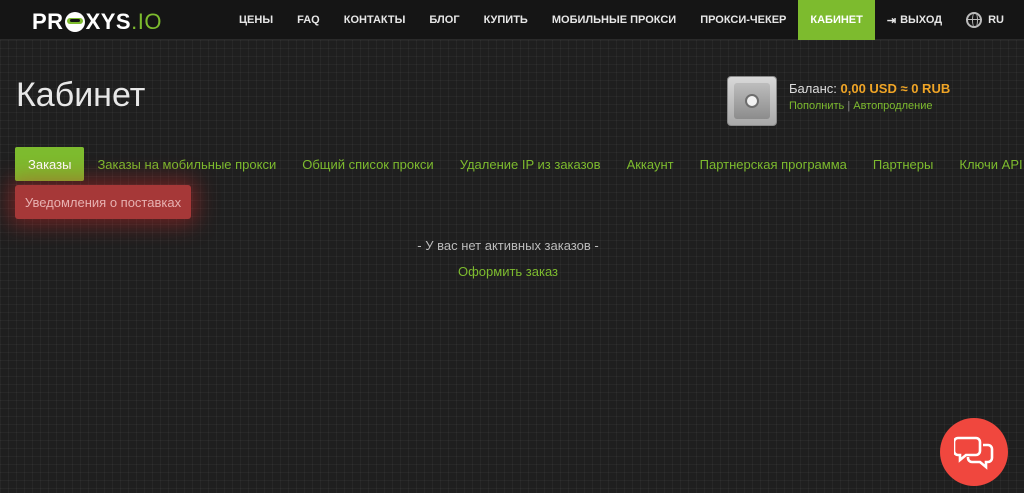 This screenshot has width=1024, height=493. I want to click on safe-icon, so click(752, 101).